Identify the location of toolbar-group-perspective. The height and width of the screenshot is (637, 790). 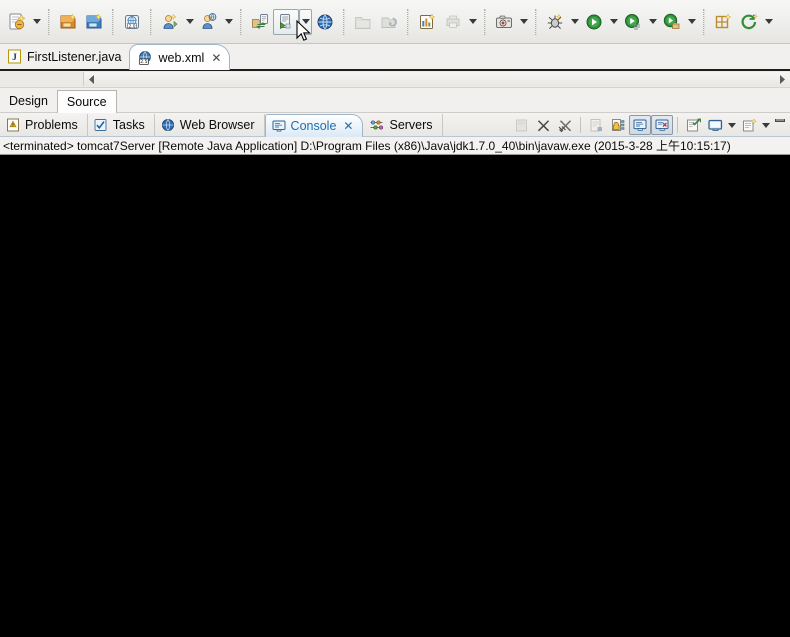
(742, 22).